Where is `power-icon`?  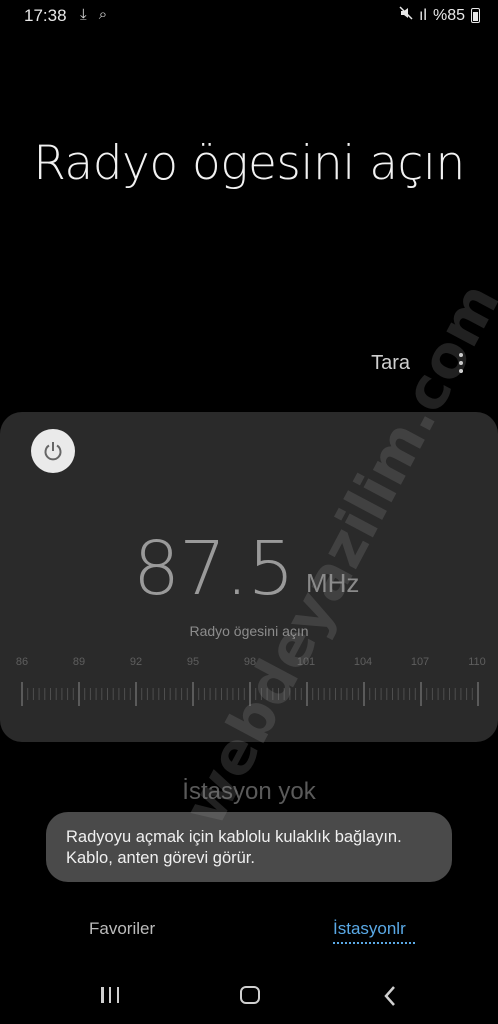
power-icon is located at coordinates (53, 451).